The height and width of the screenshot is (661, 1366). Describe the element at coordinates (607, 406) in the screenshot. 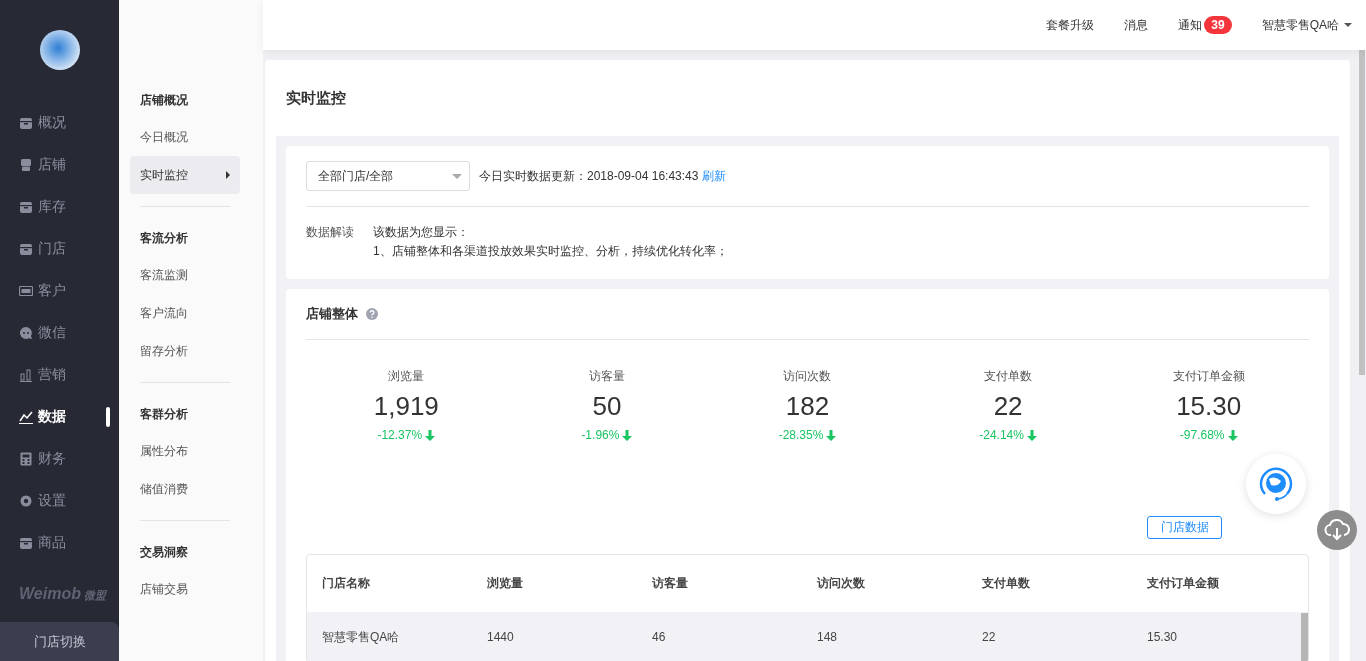

I see `metric-value: 50` at that location.